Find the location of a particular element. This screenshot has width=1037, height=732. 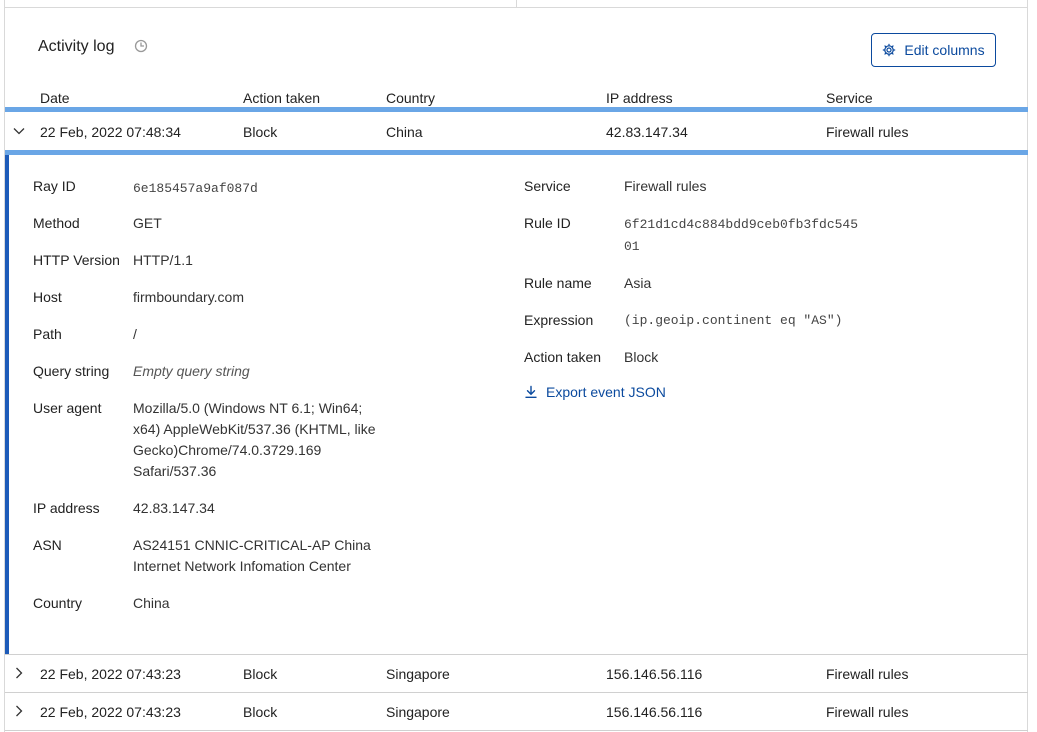

detail-label: Host is located at coordinates (47, 297).